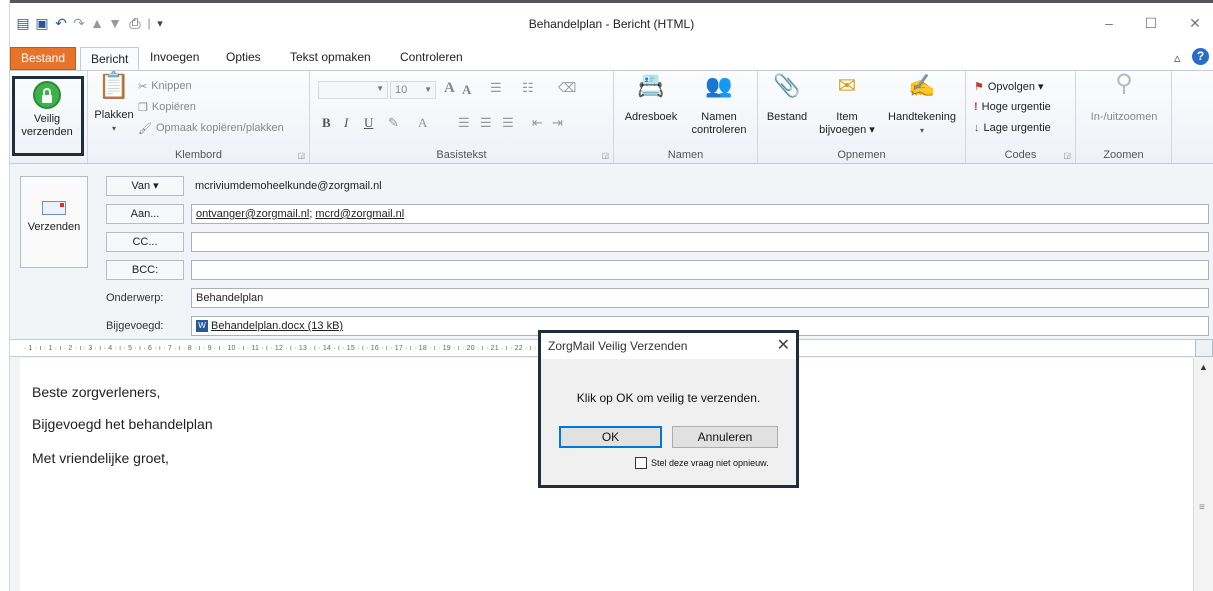  Describe the element at coordinates (1017, 128) in the screenshot. I see `low-importance-label: Lage urgentie` at that location.